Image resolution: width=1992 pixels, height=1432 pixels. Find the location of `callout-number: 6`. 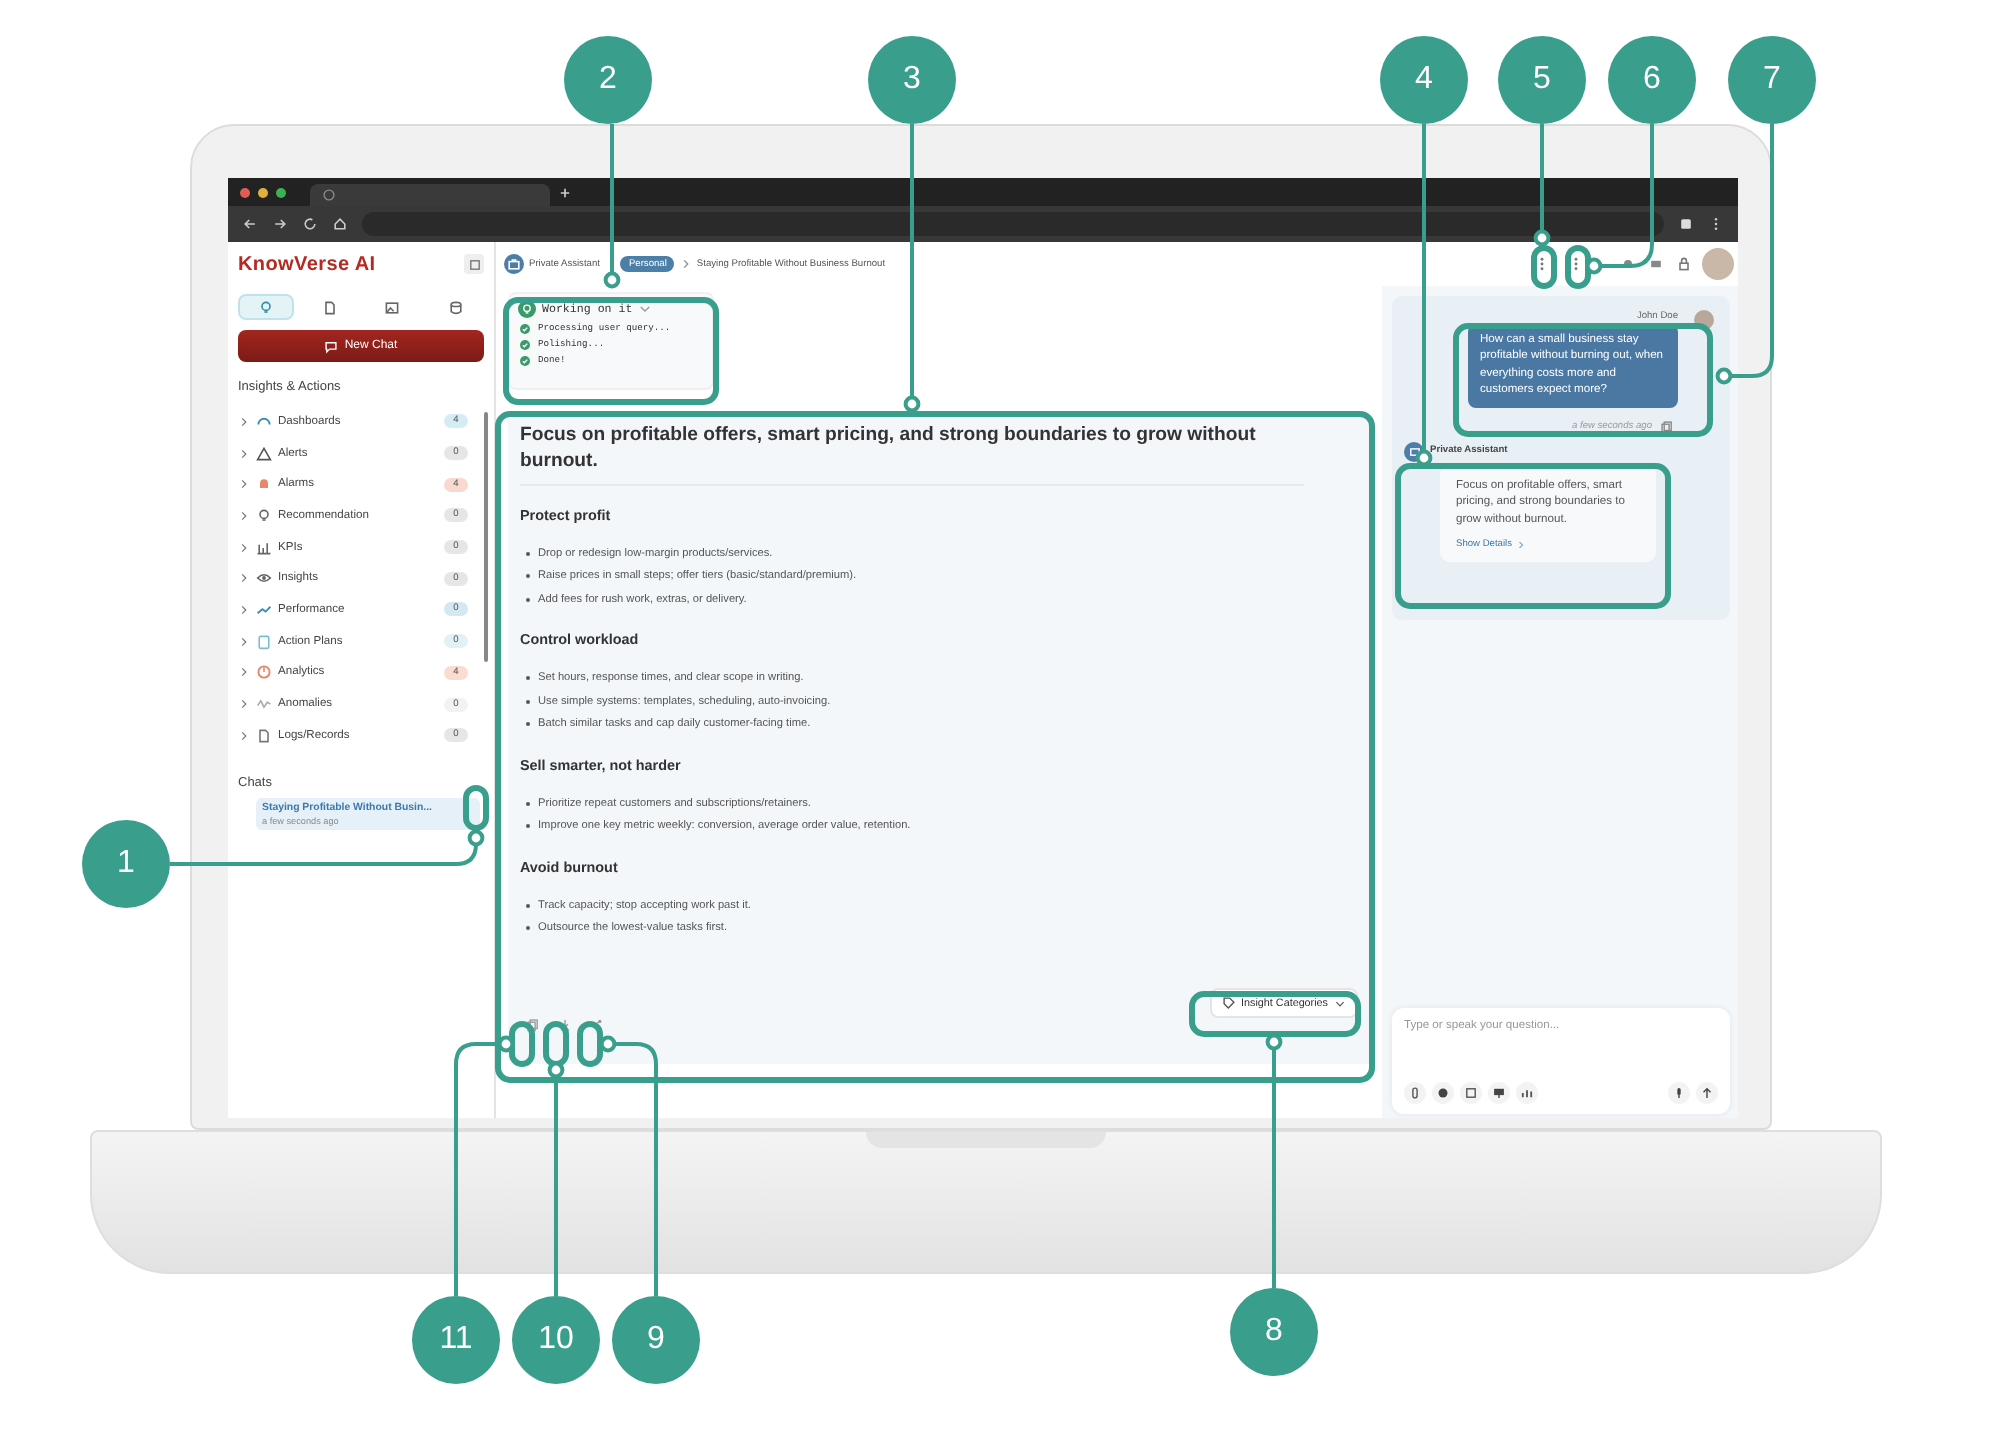

callout-number: 6 is located at coordinates (1652, 80).